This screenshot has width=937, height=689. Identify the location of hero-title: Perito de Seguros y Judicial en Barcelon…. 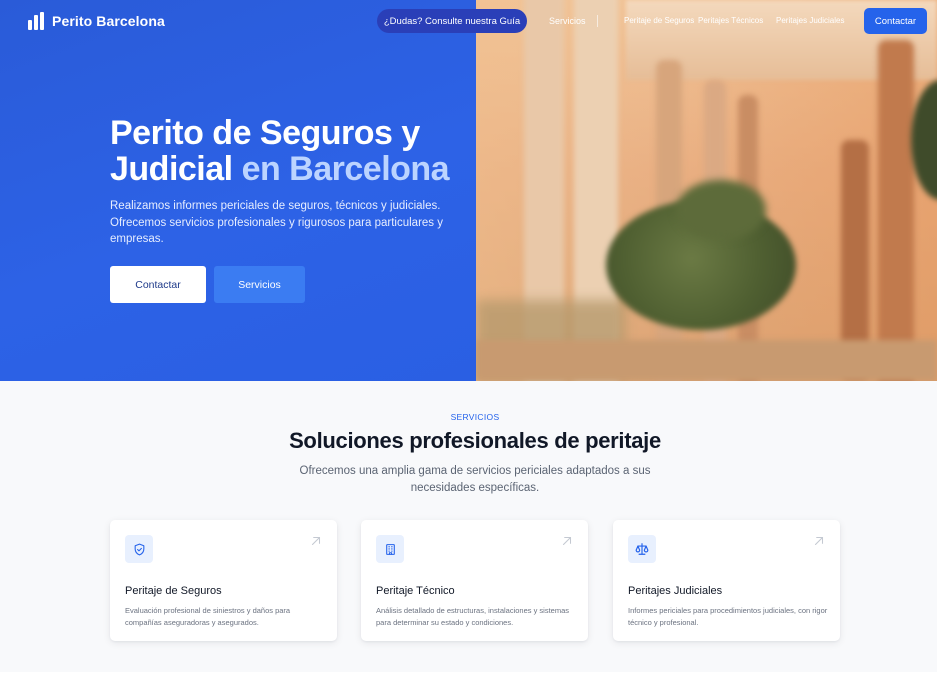
(300, 151).